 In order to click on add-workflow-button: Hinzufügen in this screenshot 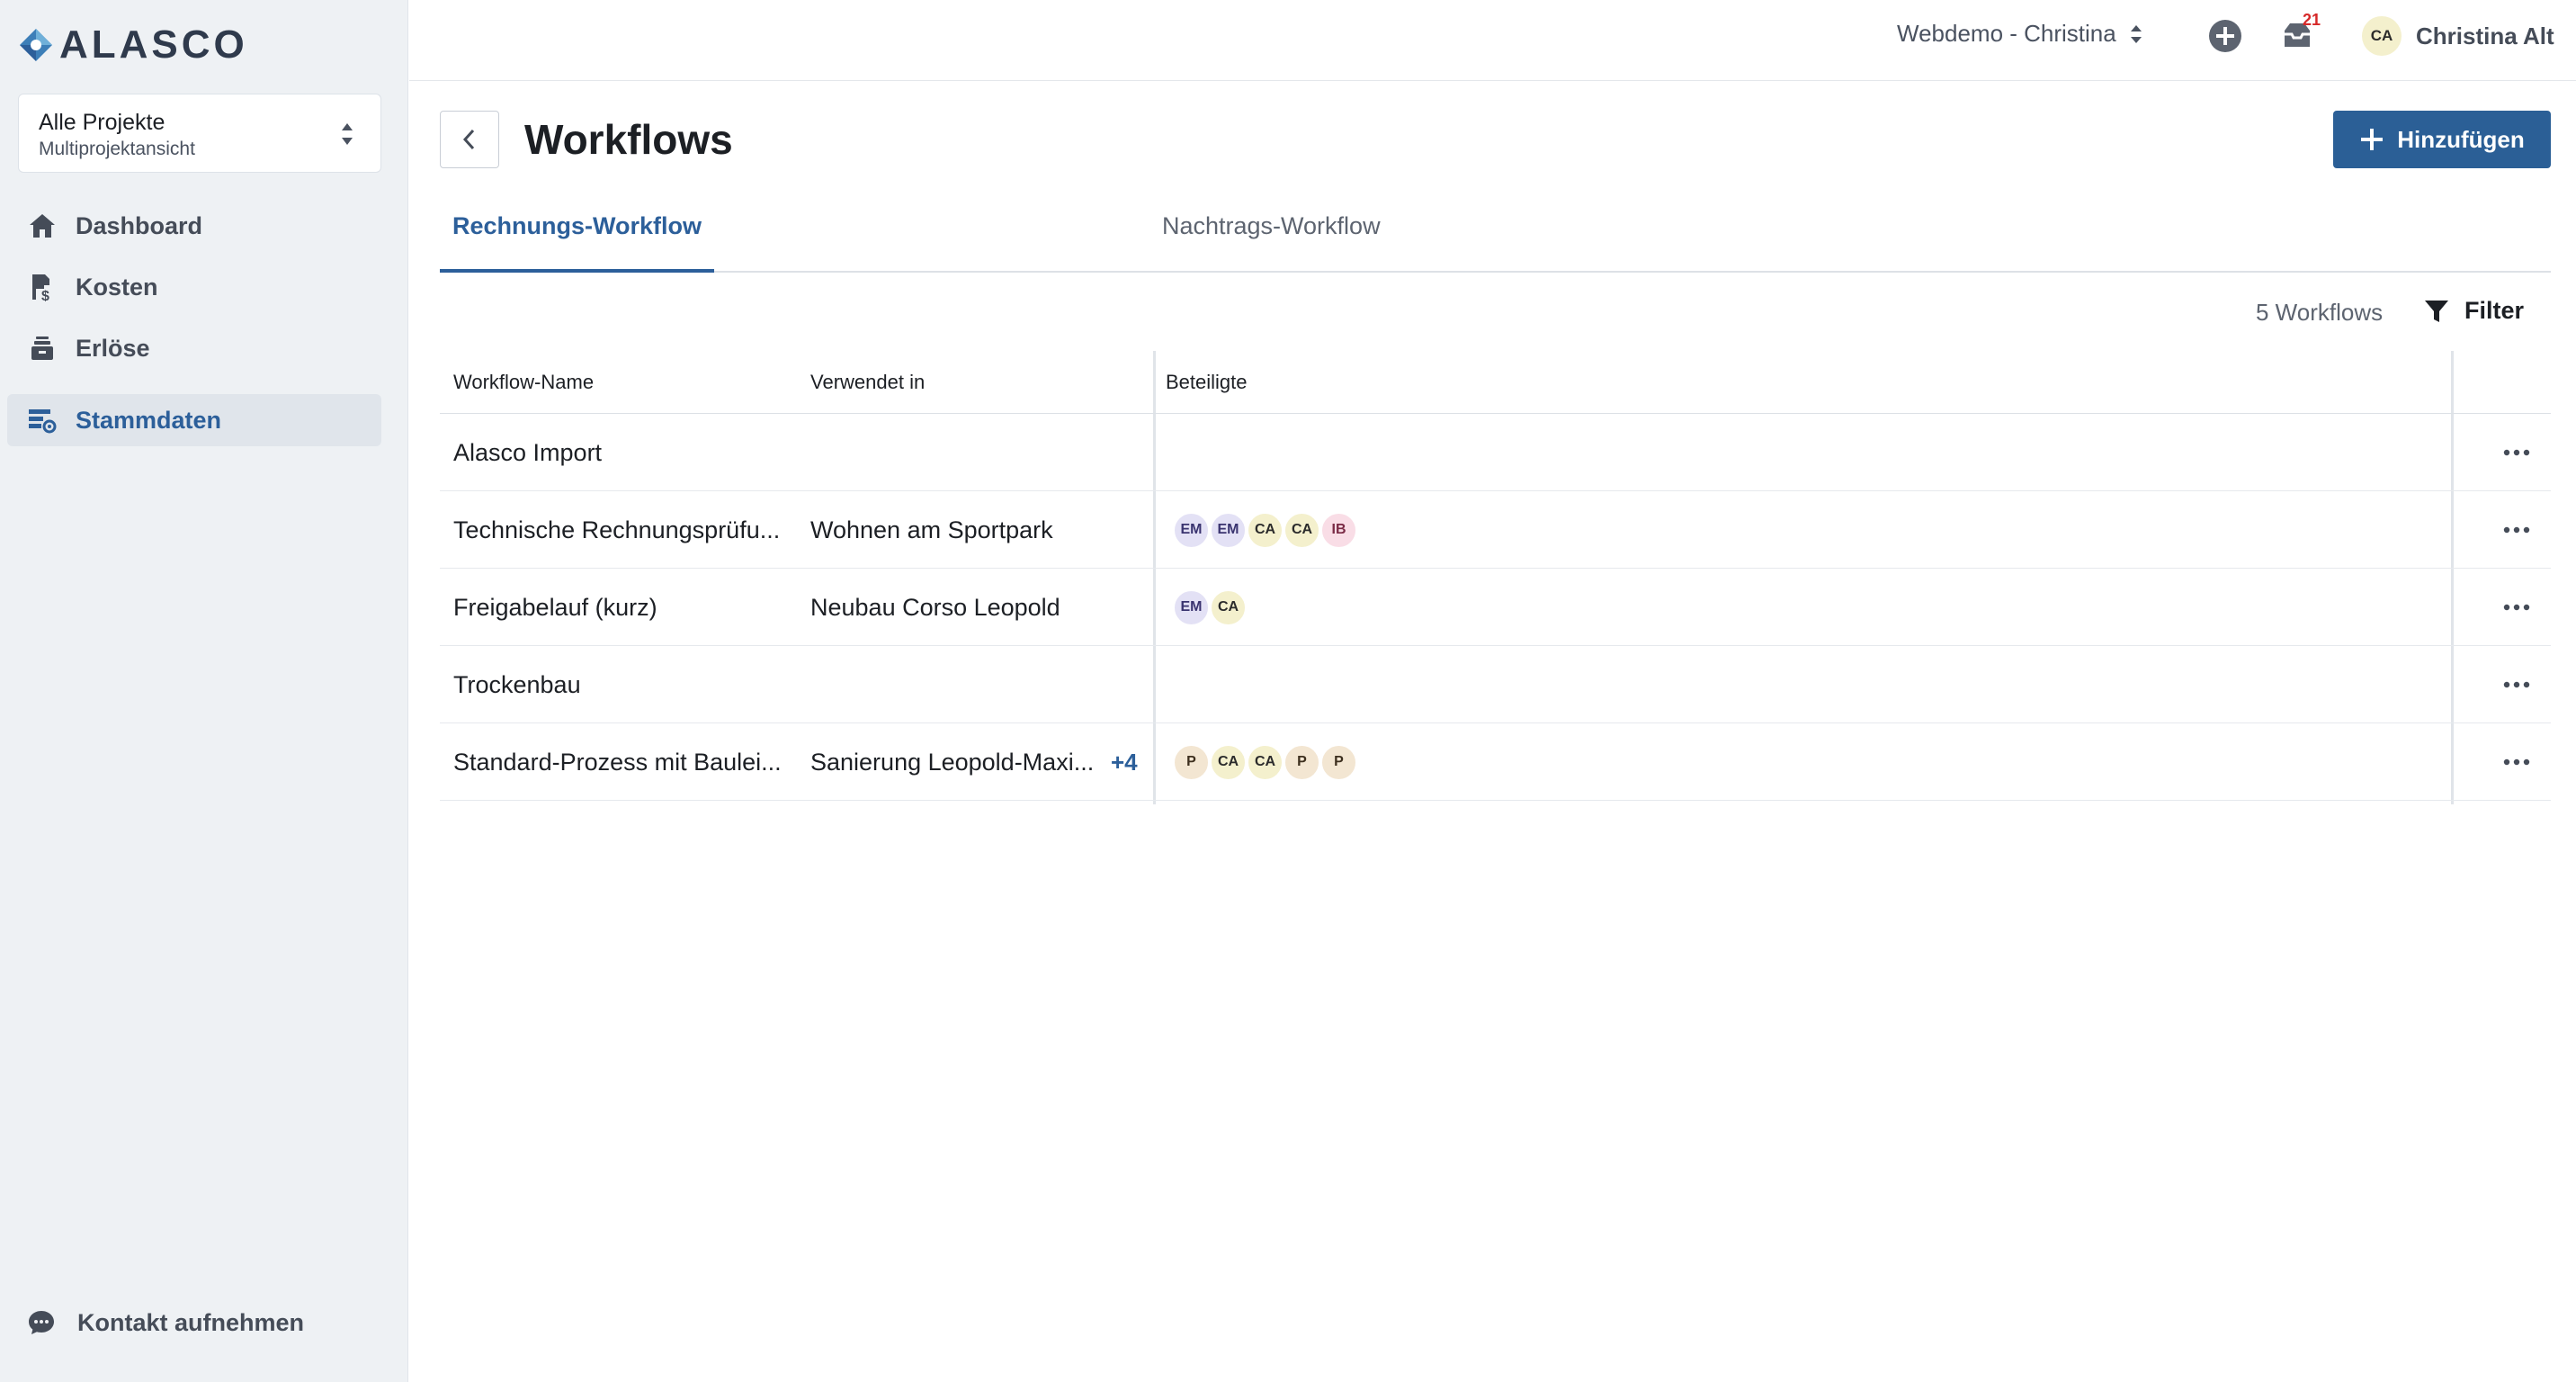, I will do `click(2442, 139)`.